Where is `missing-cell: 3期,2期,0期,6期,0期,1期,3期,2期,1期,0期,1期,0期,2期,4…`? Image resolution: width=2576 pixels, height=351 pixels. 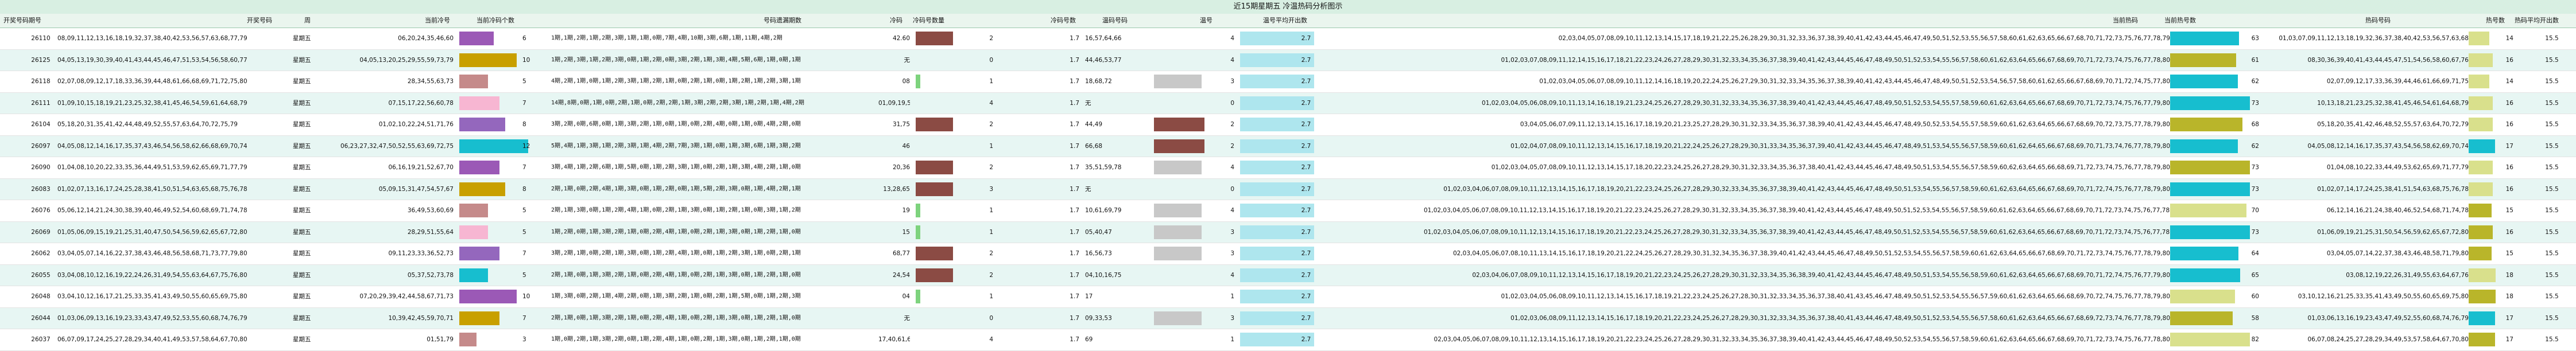
missing-cell: 3期,2期,0期,6期,0期,1期,3期,2期,1期,0期,1期,0期,2期,4… is located at coordinates (676, 124).